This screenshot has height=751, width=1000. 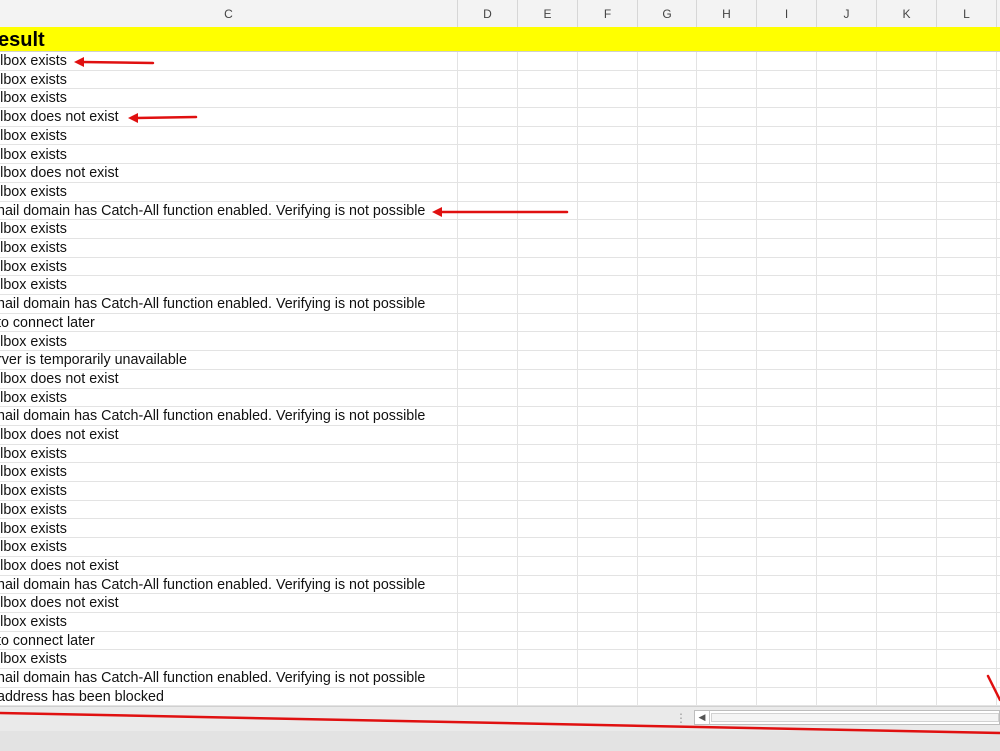 What do you see at coordinates (548, 13) in the screenshot?
I see `column-header-e: E` at bounding box center [548, 13].